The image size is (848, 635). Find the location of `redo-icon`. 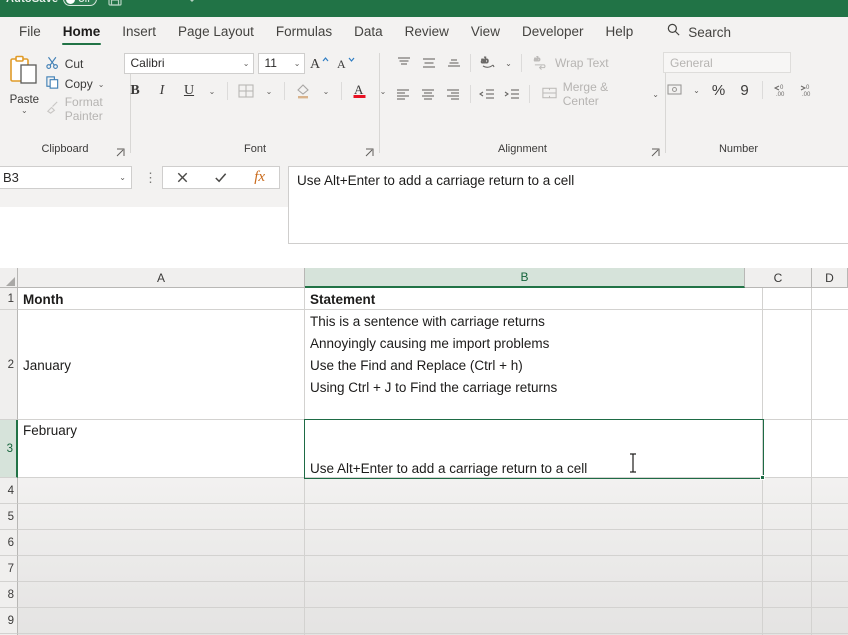

redo-icon is located at coordinates (167, 3).